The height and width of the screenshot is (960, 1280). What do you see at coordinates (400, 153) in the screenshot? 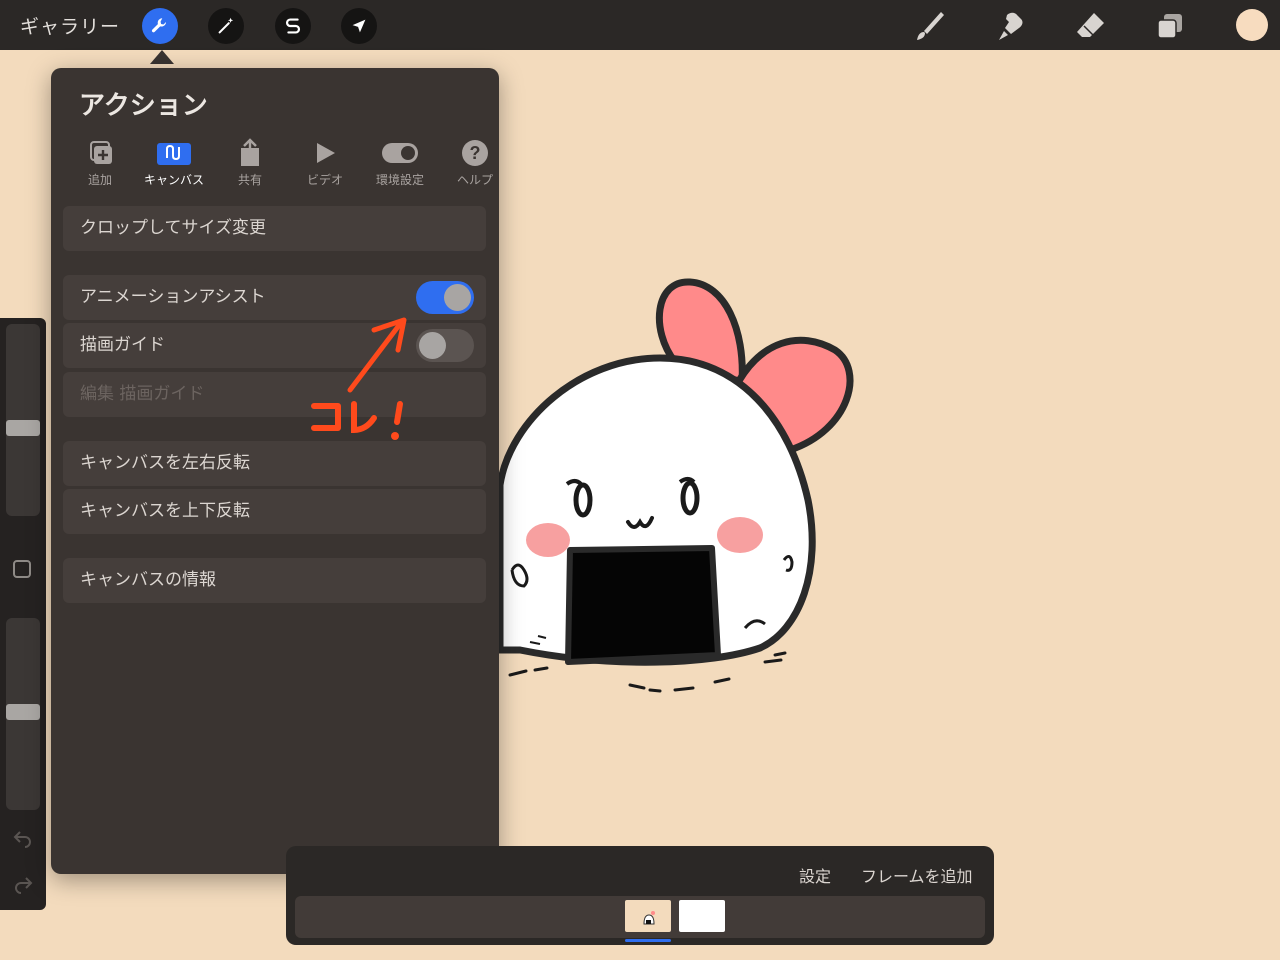
I see `toggle-icon` at bounding box center [400, 153].